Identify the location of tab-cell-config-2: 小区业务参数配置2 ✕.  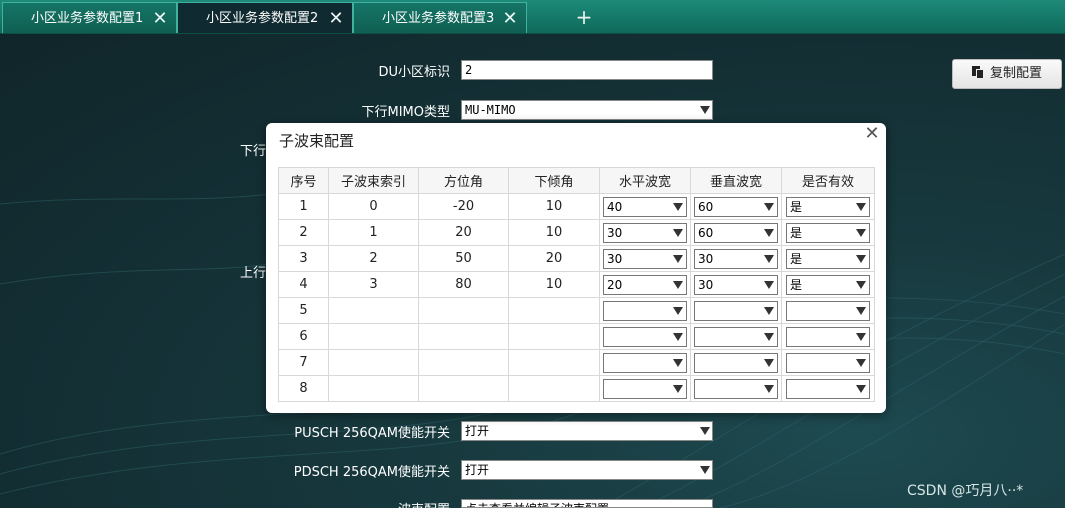
(265, 17).